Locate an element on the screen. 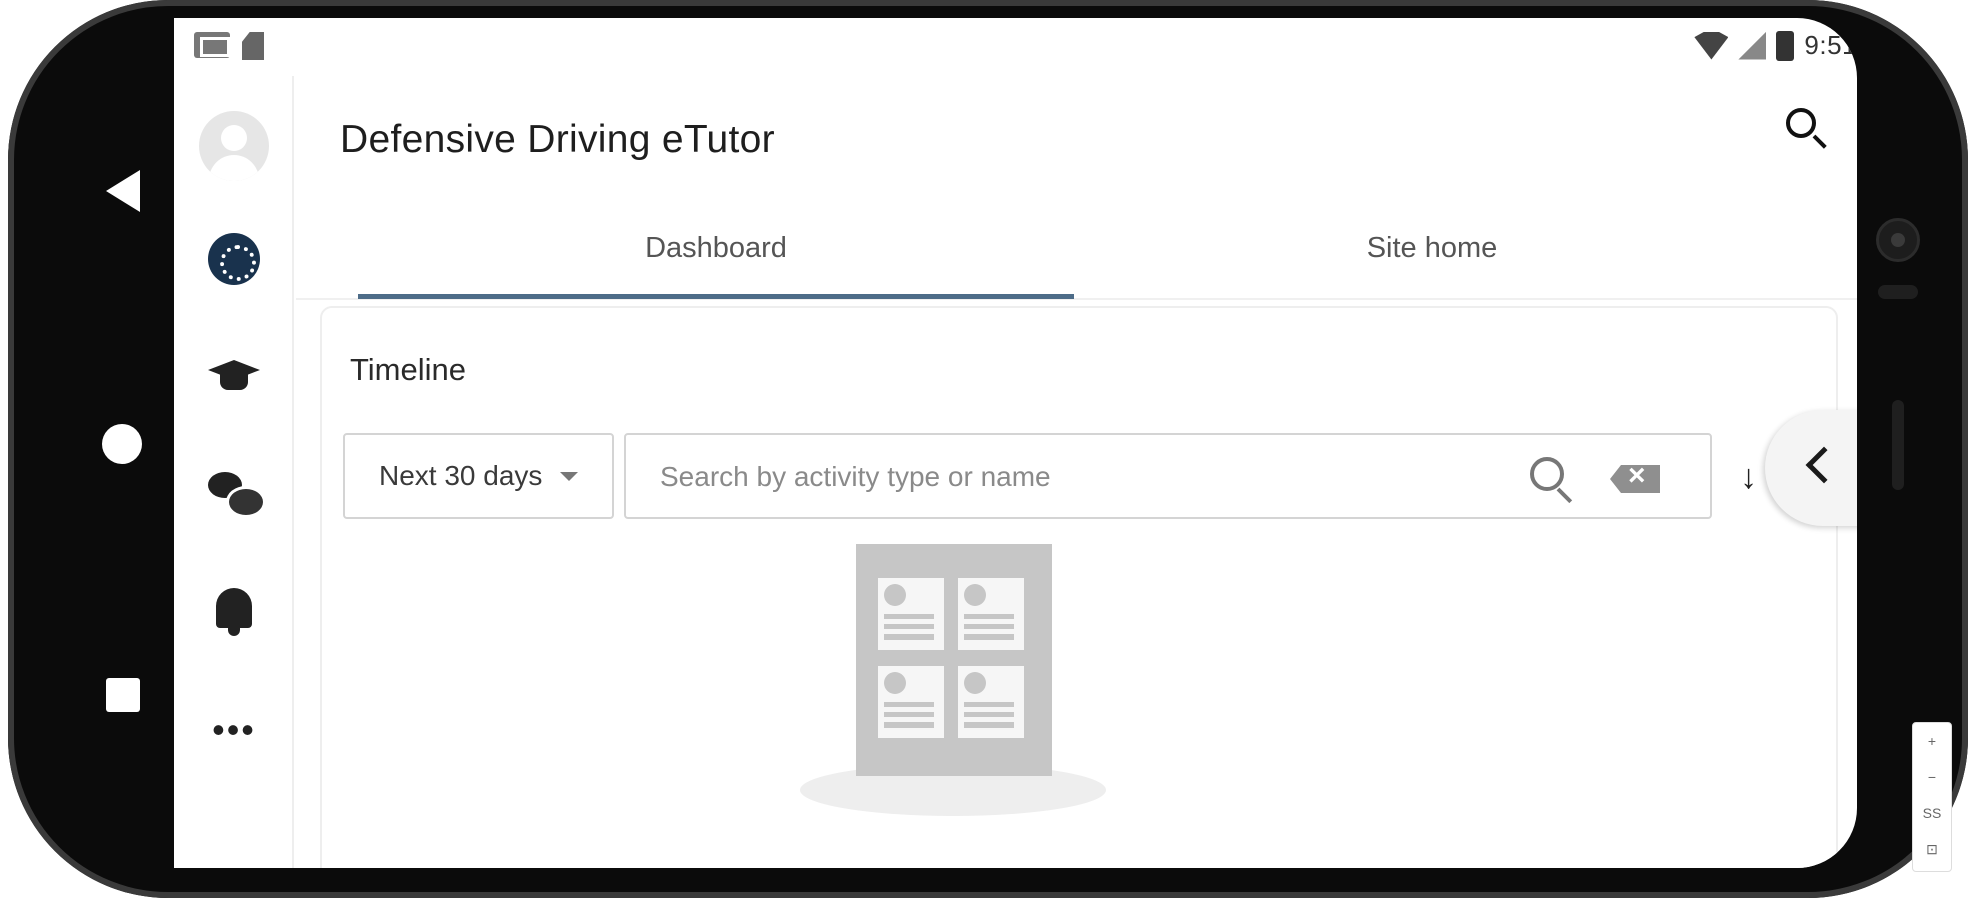 The height and width of the screenshot is (900, 1969). rail-item-courses is located at coordinates (234, 376).